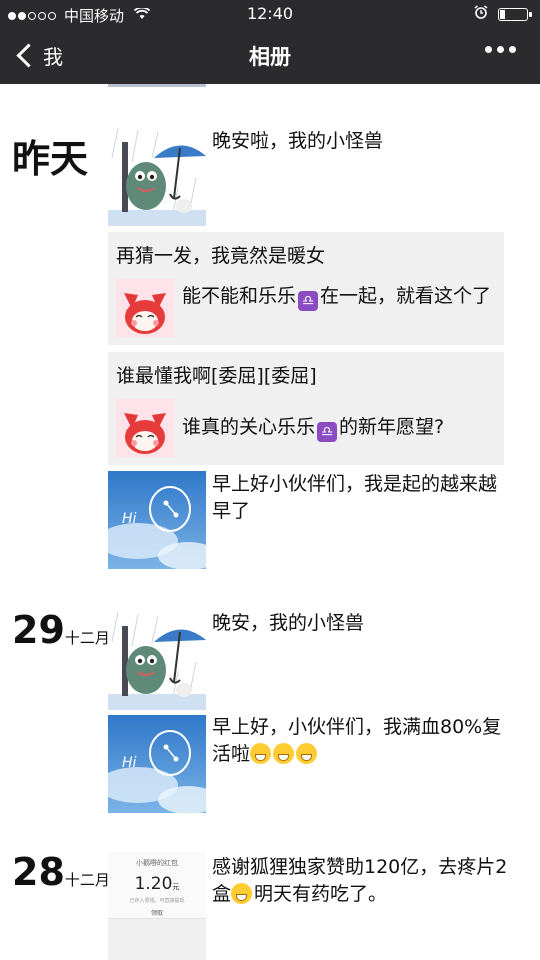  I want to click on alarm-icon, so click(481, 14).